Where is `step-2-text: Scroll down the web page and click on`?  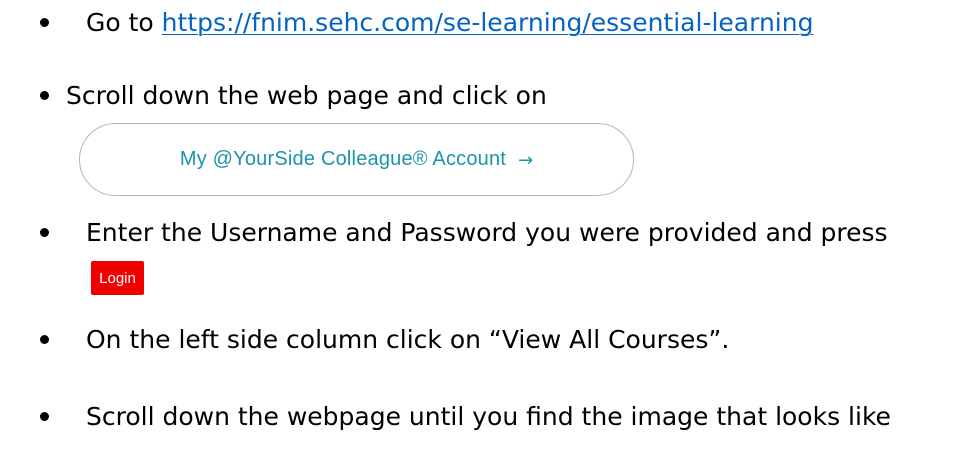
step-2-text: Scroll down the web page and click on is located at coordinates (306, 95).